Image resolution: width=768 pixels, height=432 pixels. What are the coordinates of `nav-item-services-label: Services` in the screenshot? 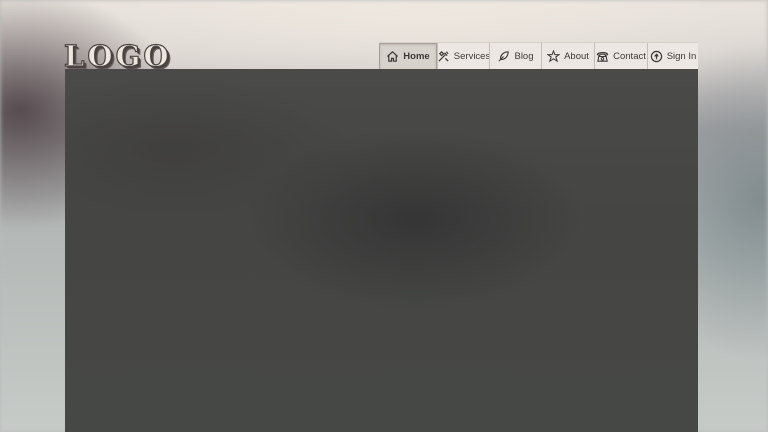 It's located at (472, 56).